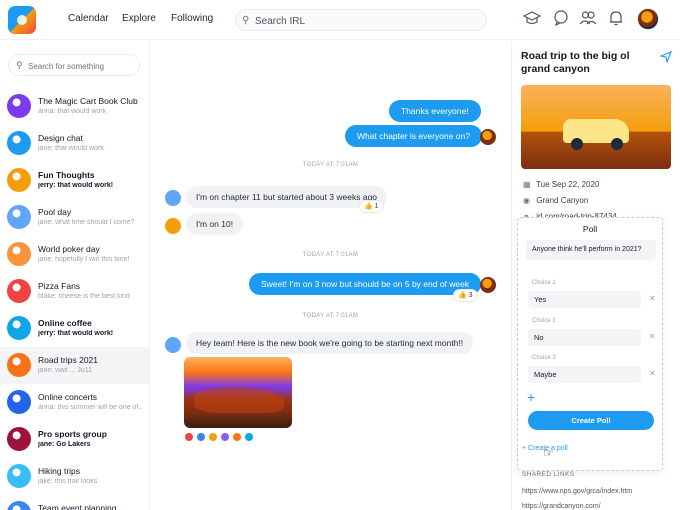 This screenshot has width=680, height=510. I want to click on wheel-illustration, so click(617, 144).